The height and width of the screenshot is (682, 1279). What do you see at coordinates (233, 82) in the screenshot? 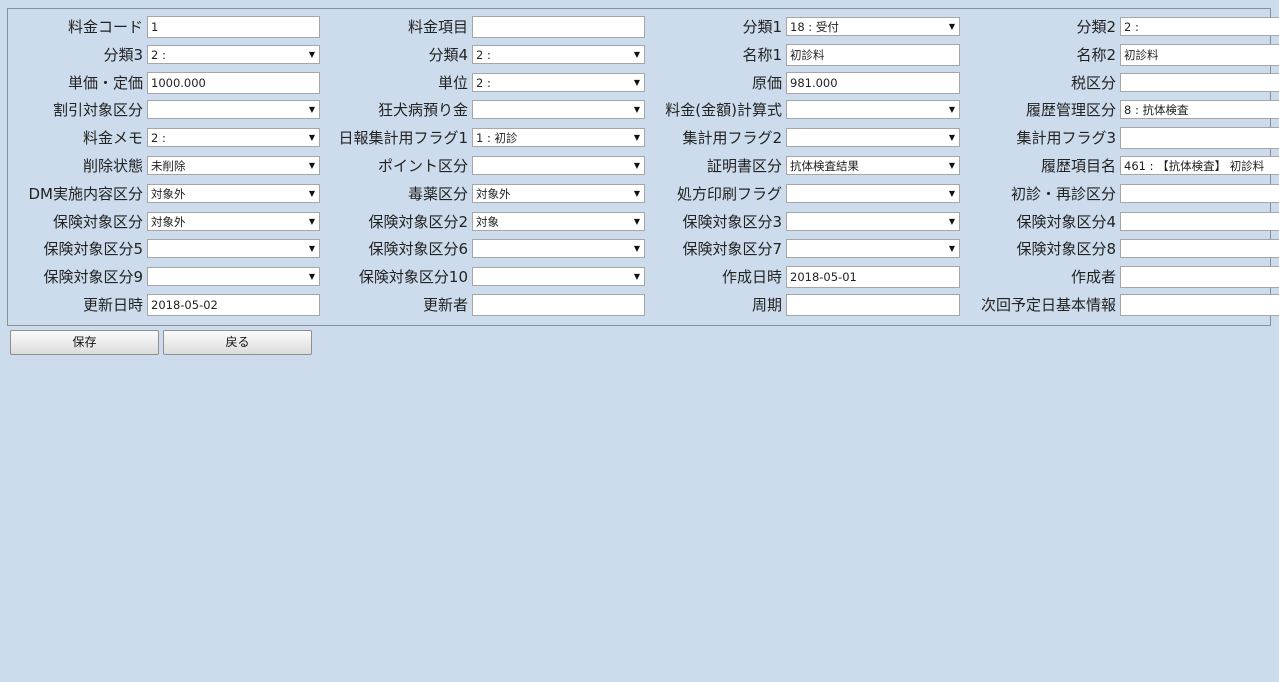
I see `text-field: 1000.000` at bounding box center [233, 82].